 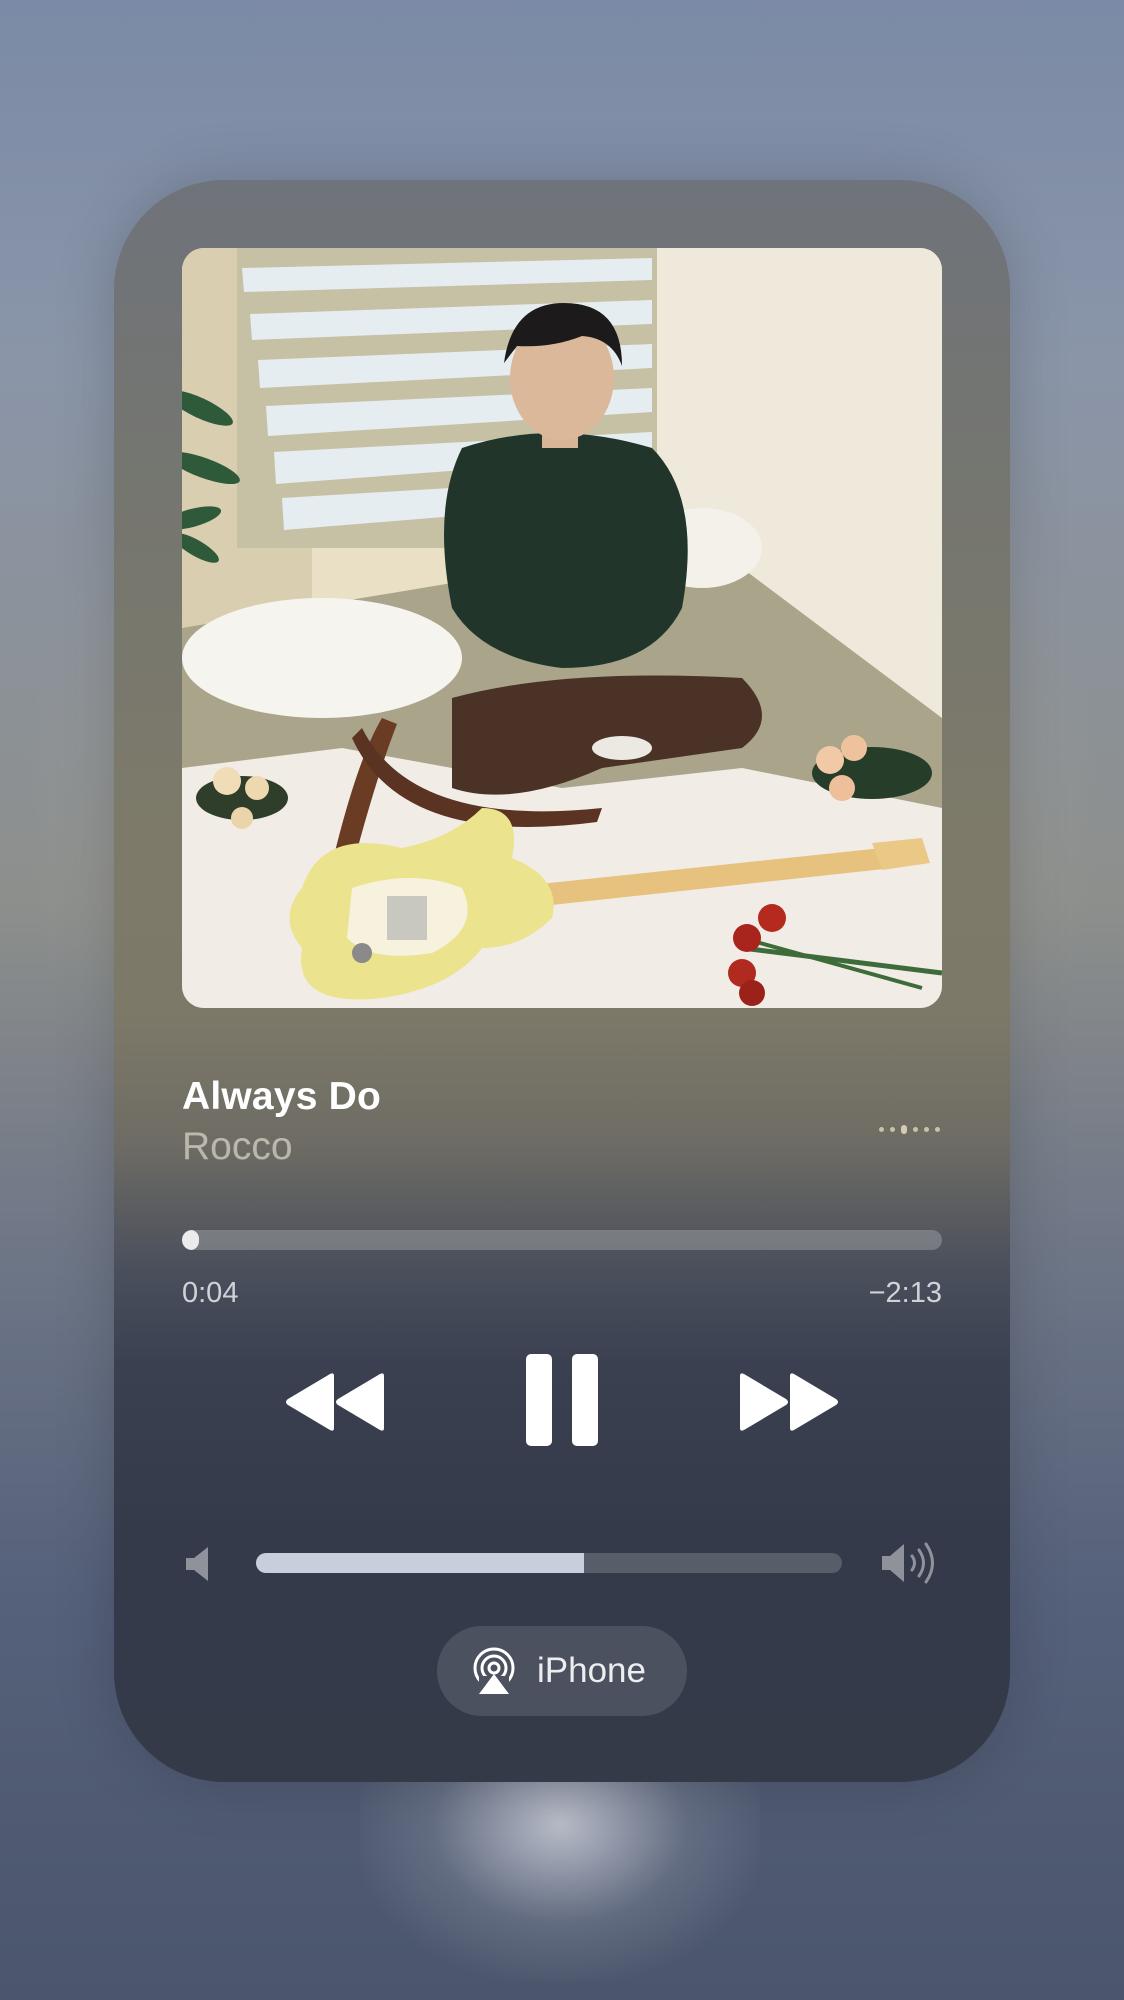 I want to click on pause-button, so click(x=562, y=1400).